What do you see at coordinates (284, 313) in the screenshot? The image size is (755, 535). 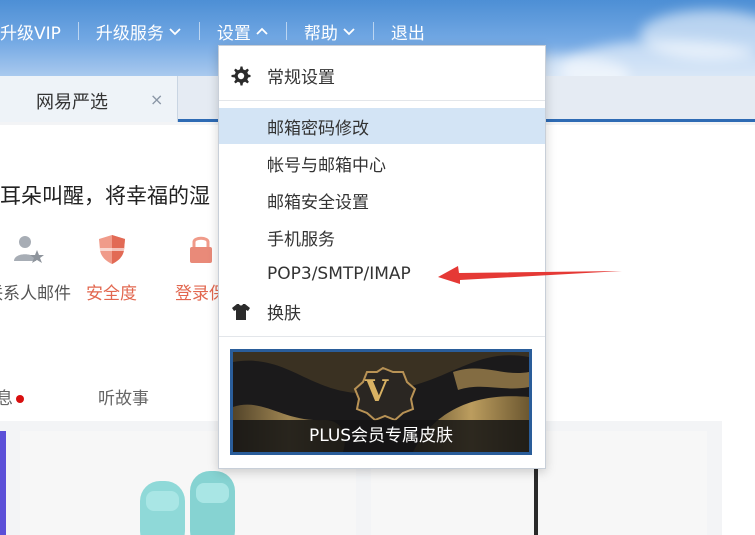 I see `menu-item-skin-label: 换肤` at bounding box center [284, 313].